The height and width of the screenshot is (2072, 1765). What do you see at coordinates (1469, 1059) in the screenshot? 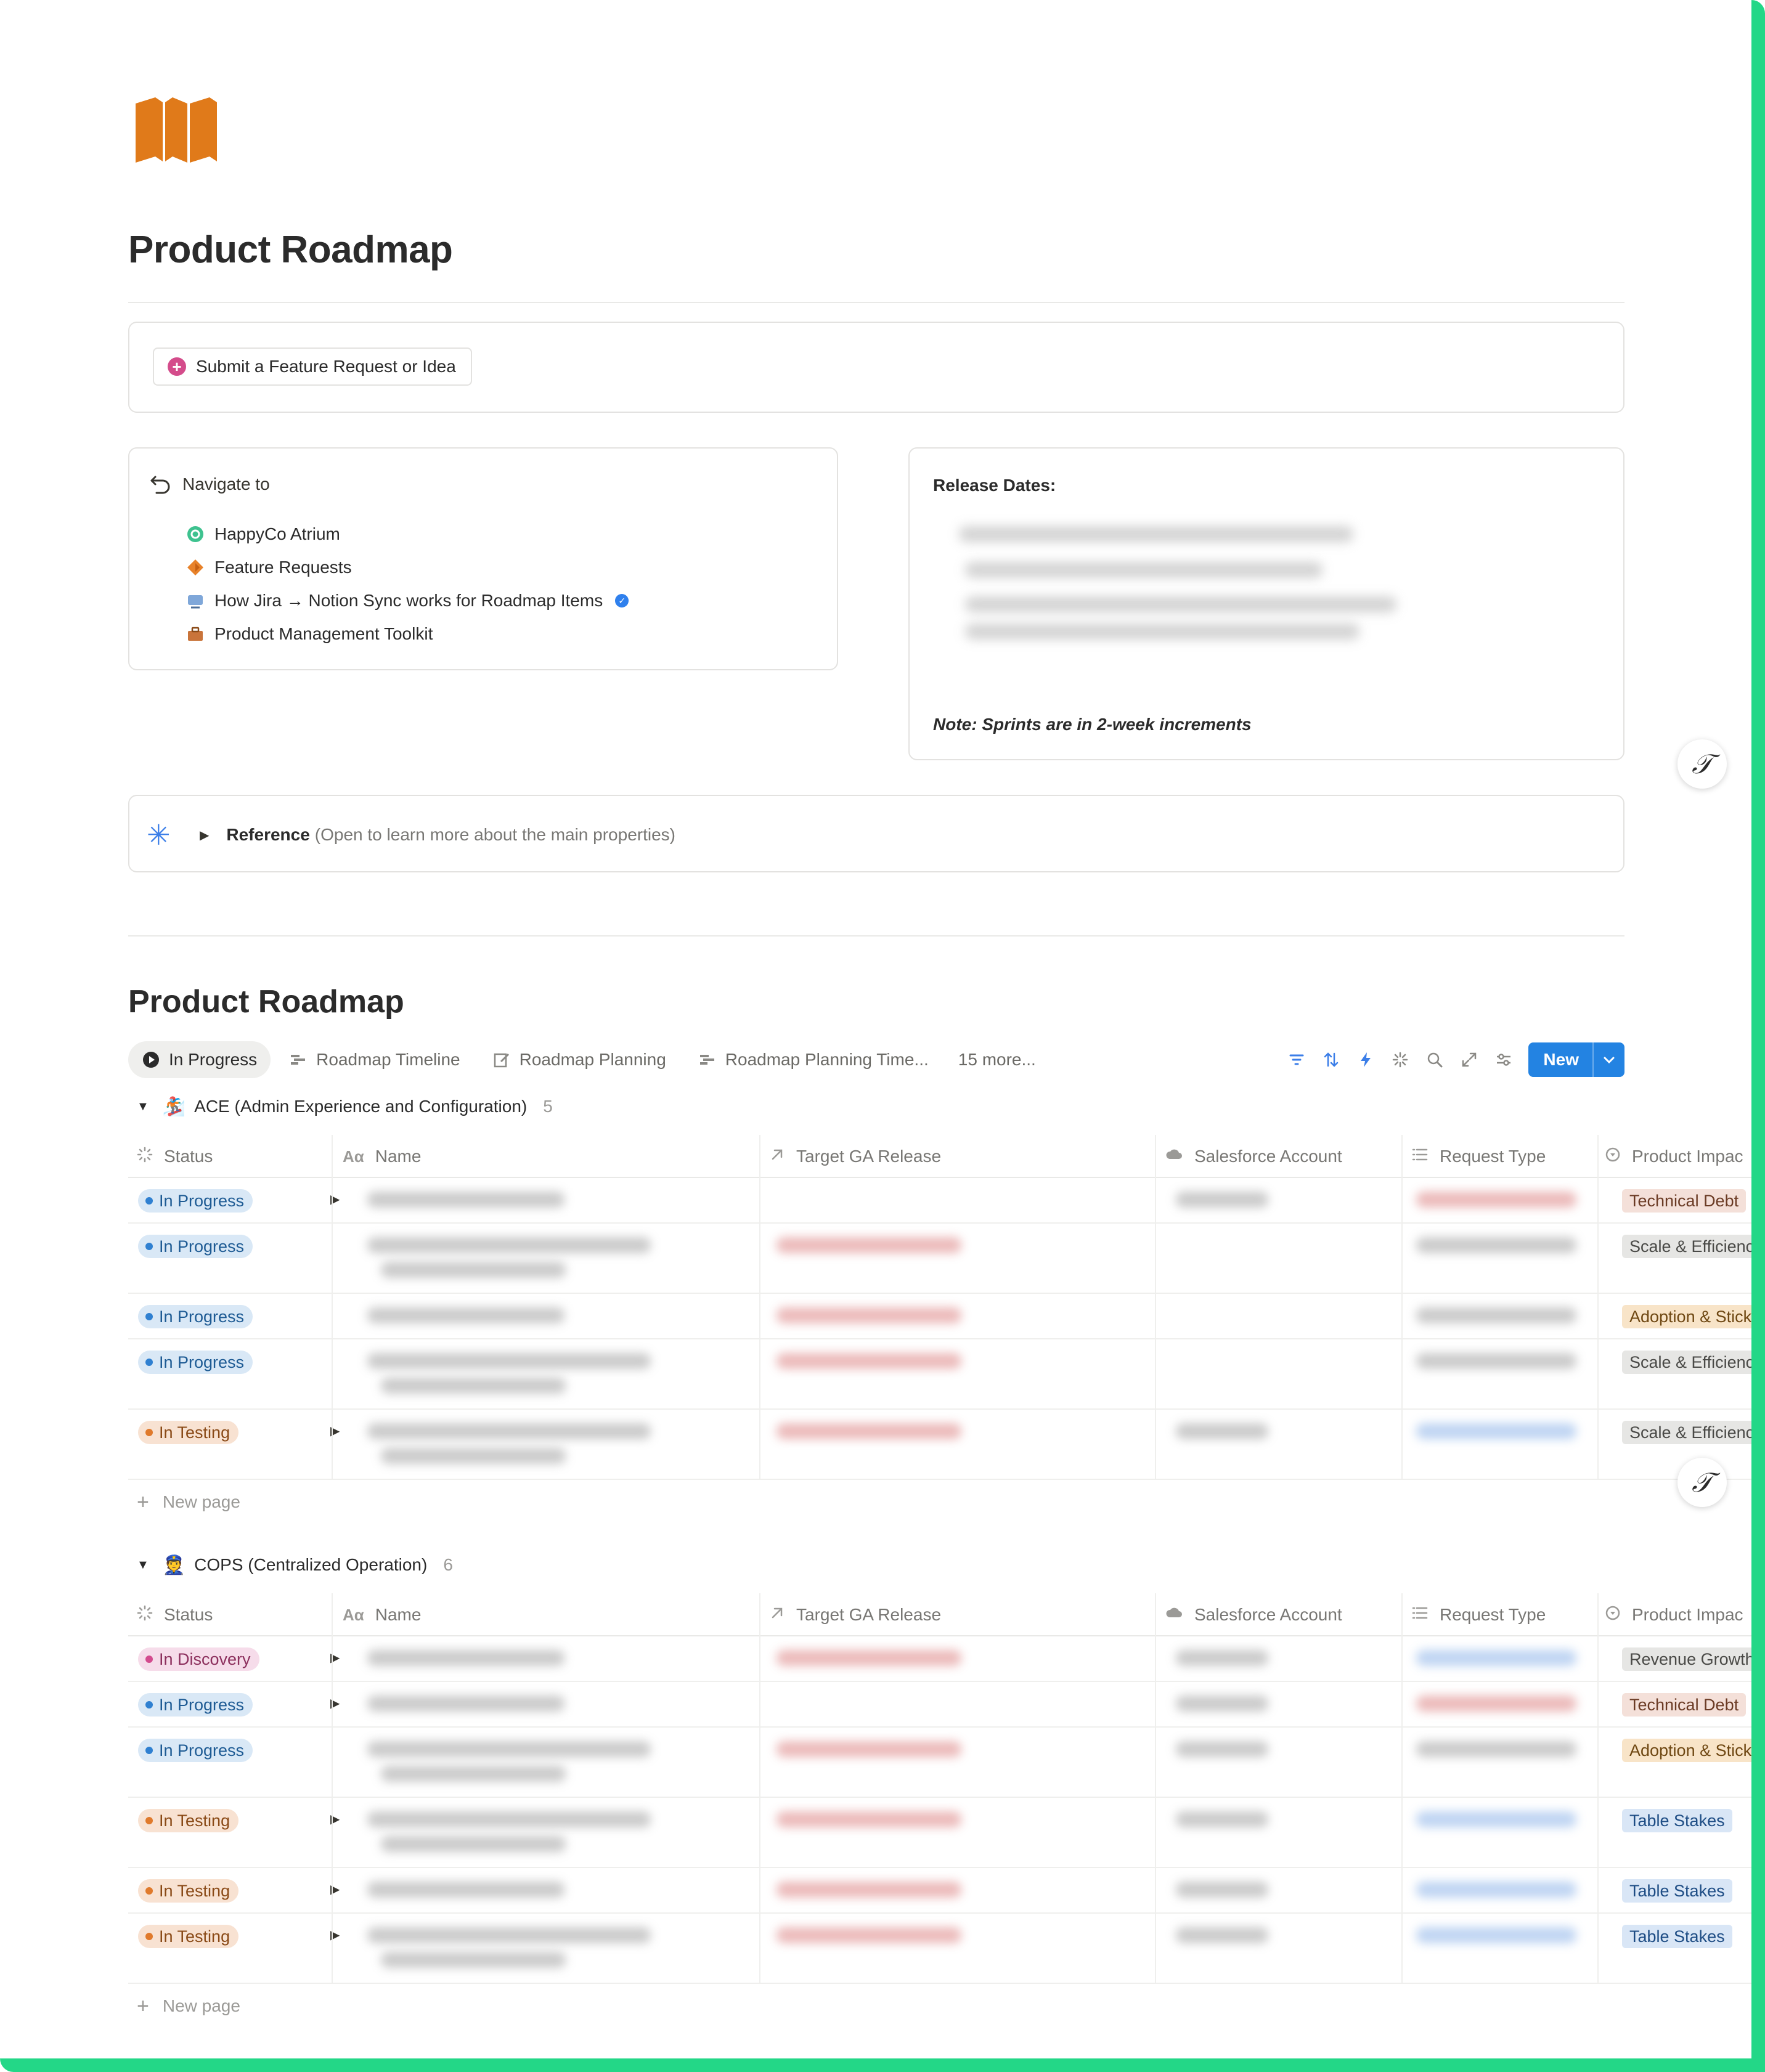
I see `expand-icon` at bounding box center [1469, 1059].